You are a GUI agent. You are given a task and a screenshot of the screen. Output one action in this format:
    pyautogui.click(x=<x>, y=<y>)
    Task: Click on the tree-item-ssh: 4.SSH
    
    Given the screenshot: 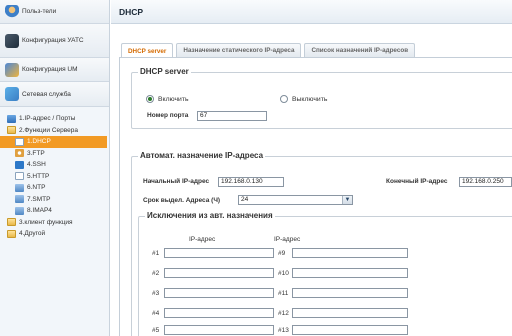 What is the action you would take?
    pyautogui.click(x=54, y=165)
    